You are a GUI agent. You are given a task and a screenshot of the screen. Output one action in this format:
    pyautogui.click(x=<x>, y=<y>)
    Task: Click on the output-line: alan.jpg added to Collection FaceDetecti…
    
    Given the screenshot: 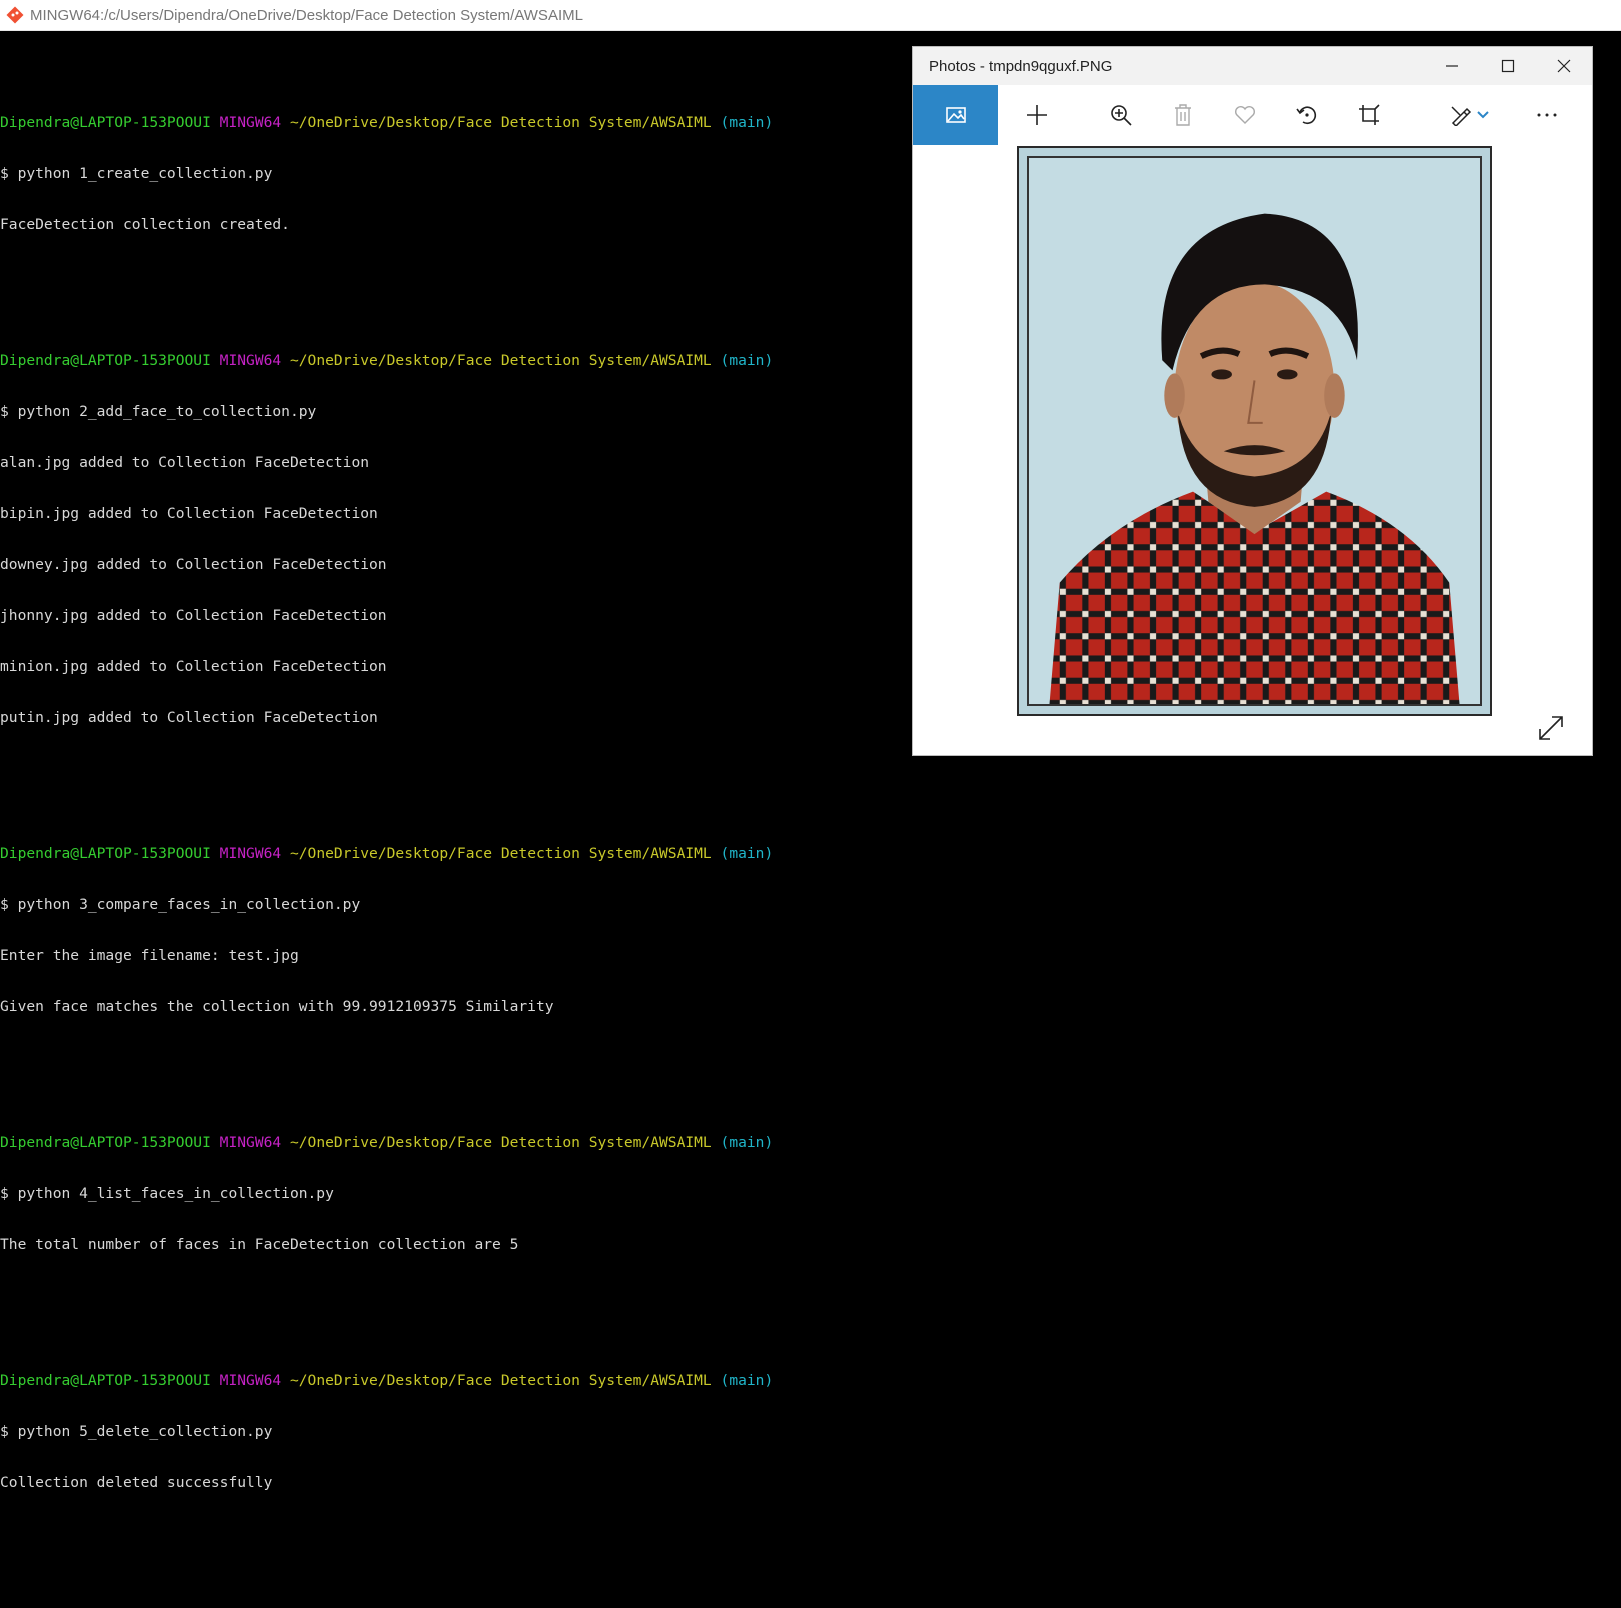 What is the action you would take?
    pyautogui.click(x=185, y=462)
    